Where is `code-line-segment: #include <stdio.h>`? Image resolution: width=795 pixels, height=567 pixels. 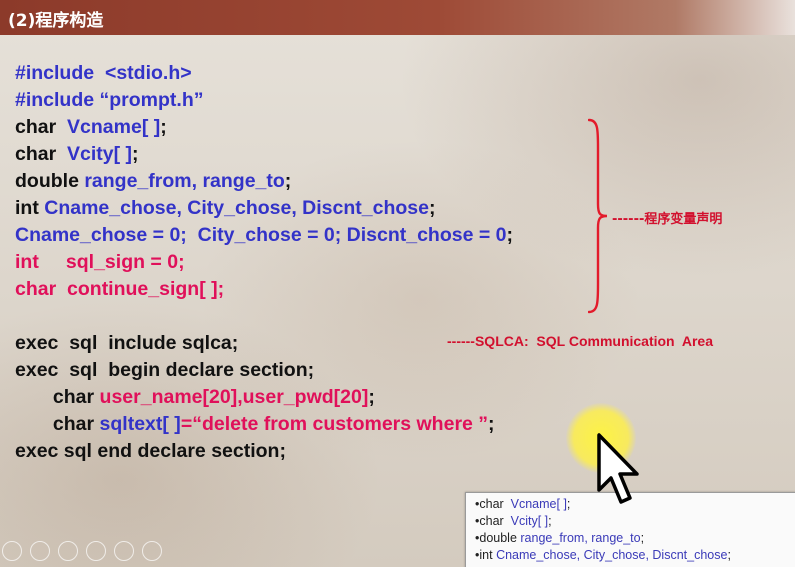
code-line-segment: #include <stdio.h> is located at coordinates (103, 73).